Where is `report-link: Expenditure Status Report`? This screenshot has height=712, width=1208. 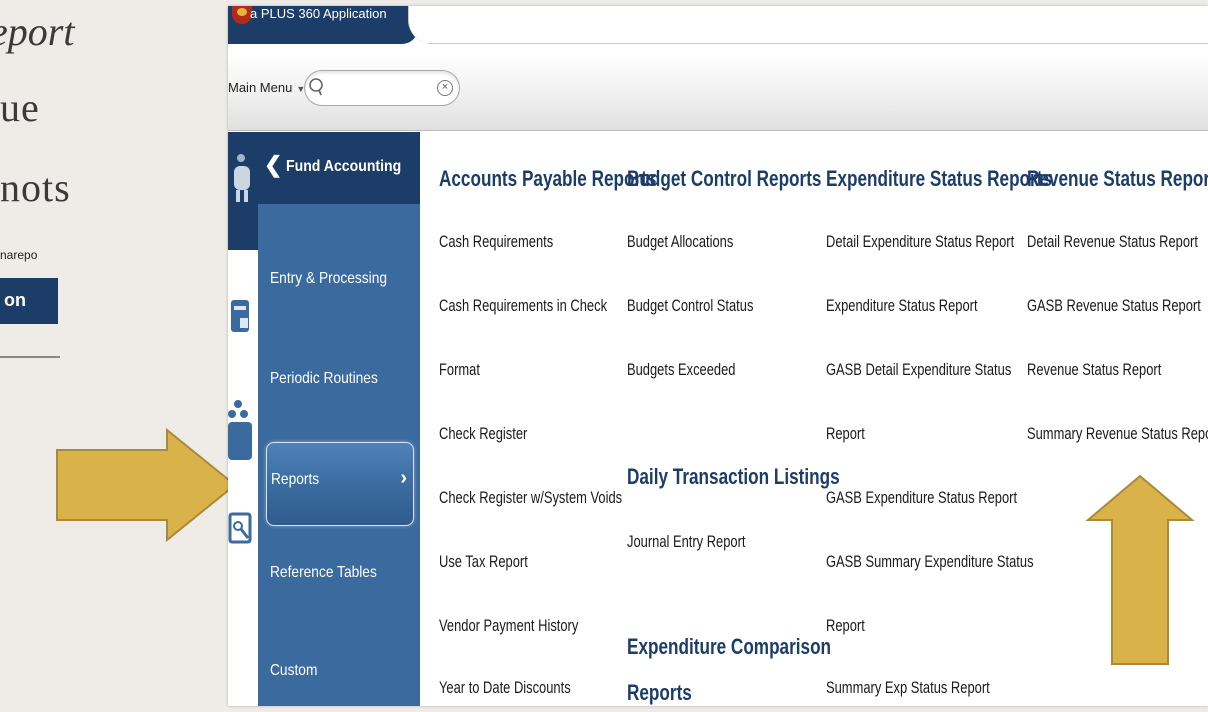
report-link: Expenditure Status Report is located at coordinates (902, 306).